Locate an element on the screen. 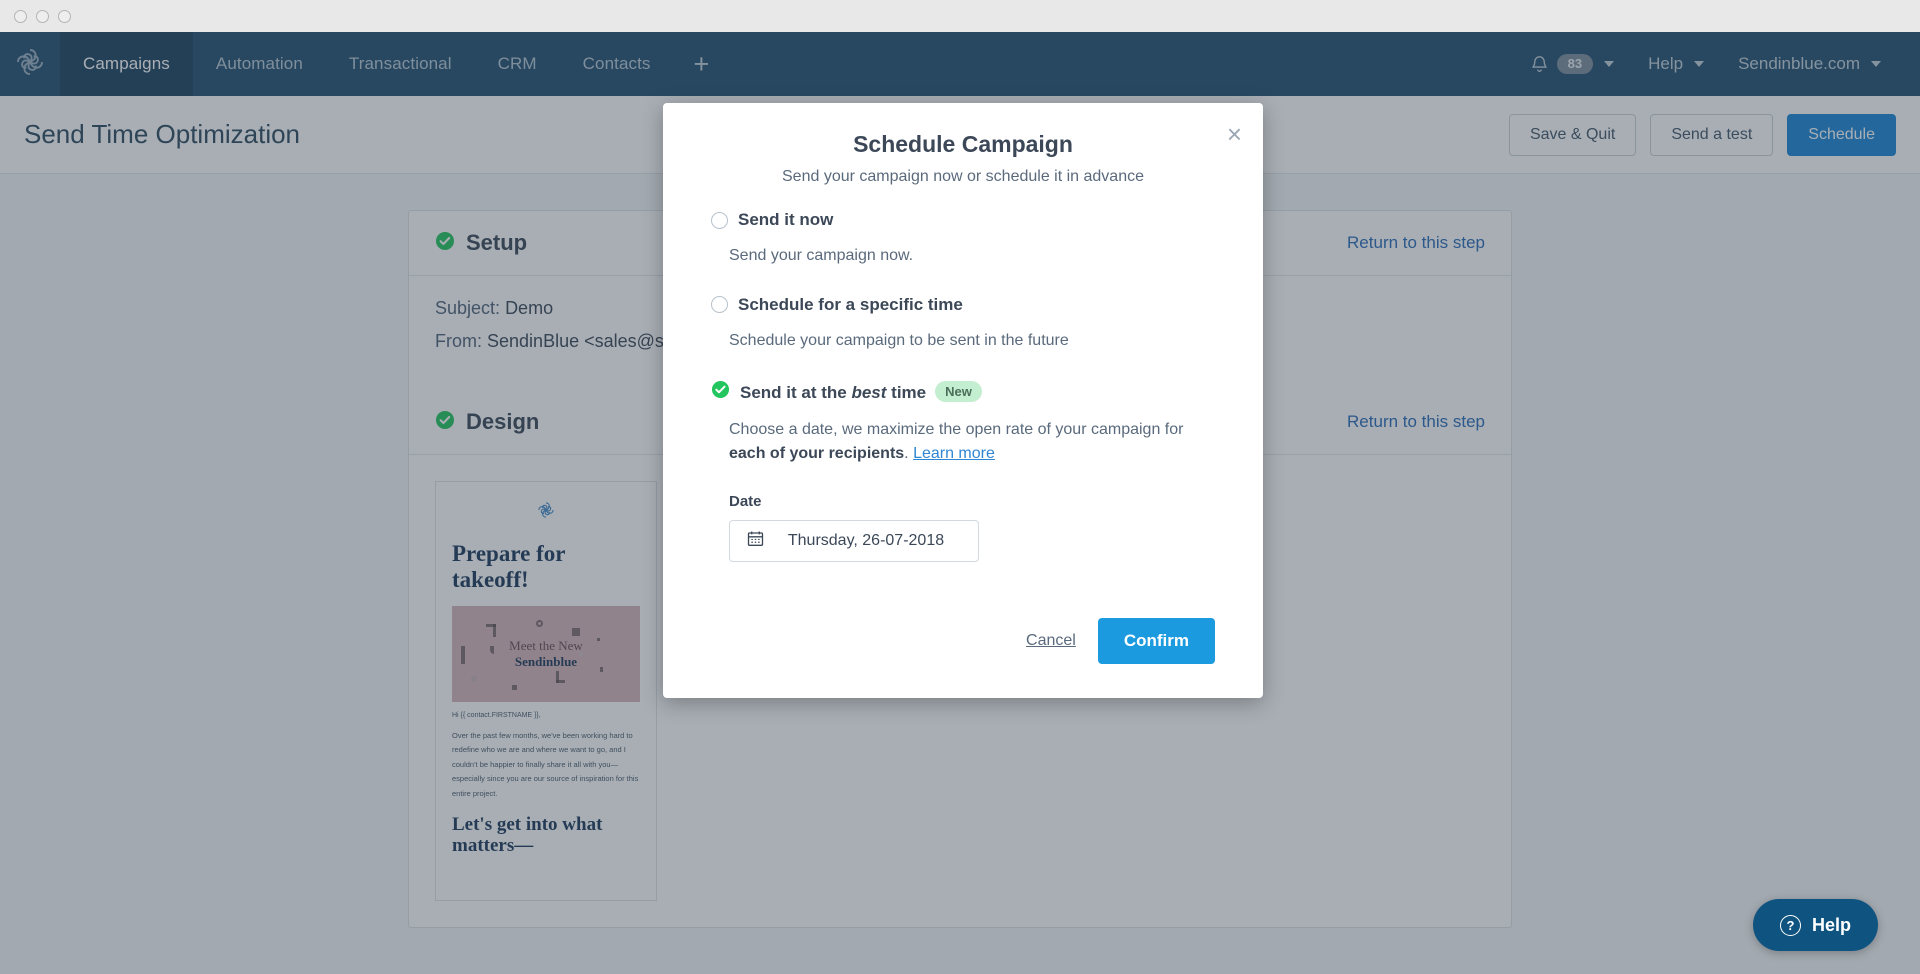  label-prefix: Send it at the is located at coordinates (796, 392).